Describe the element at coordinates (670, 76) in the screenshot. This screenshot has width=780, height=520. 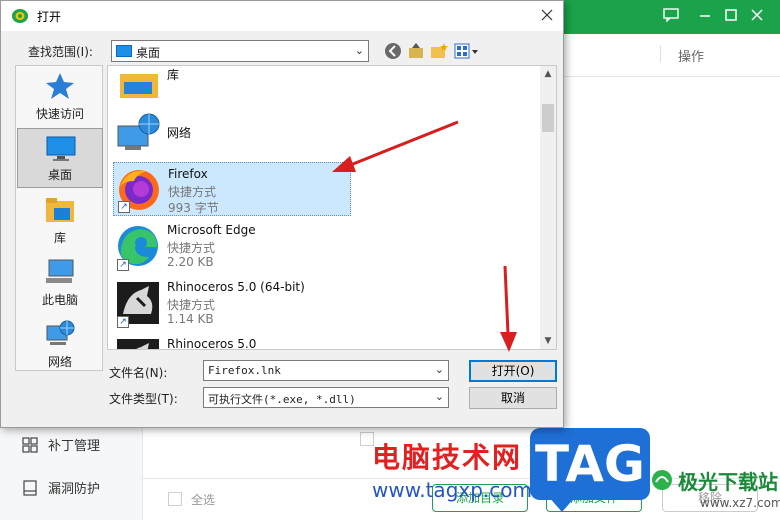
I see `header-underline` at that location.